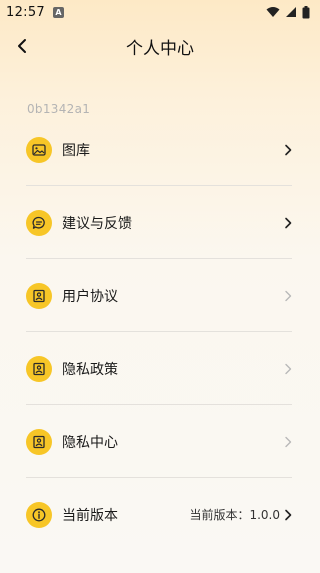 Image resolution: width=320 pixels, height=573 pixels. Describe the element at coordinates (90, 515) in the screenshot. I see `menu-item-label: 当前版本` at that location.